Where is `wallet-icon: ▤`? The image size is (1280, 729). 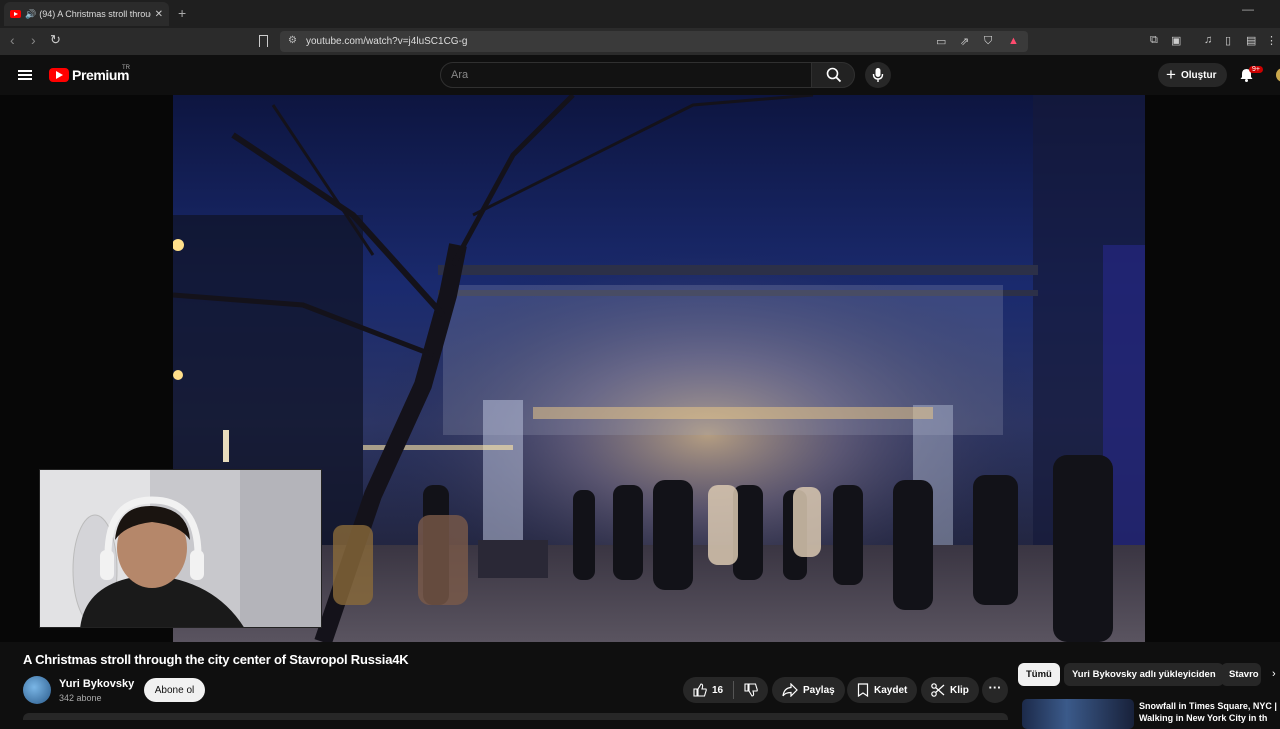 wallet-icon: ▤ is located at coordinates (1251, 40).